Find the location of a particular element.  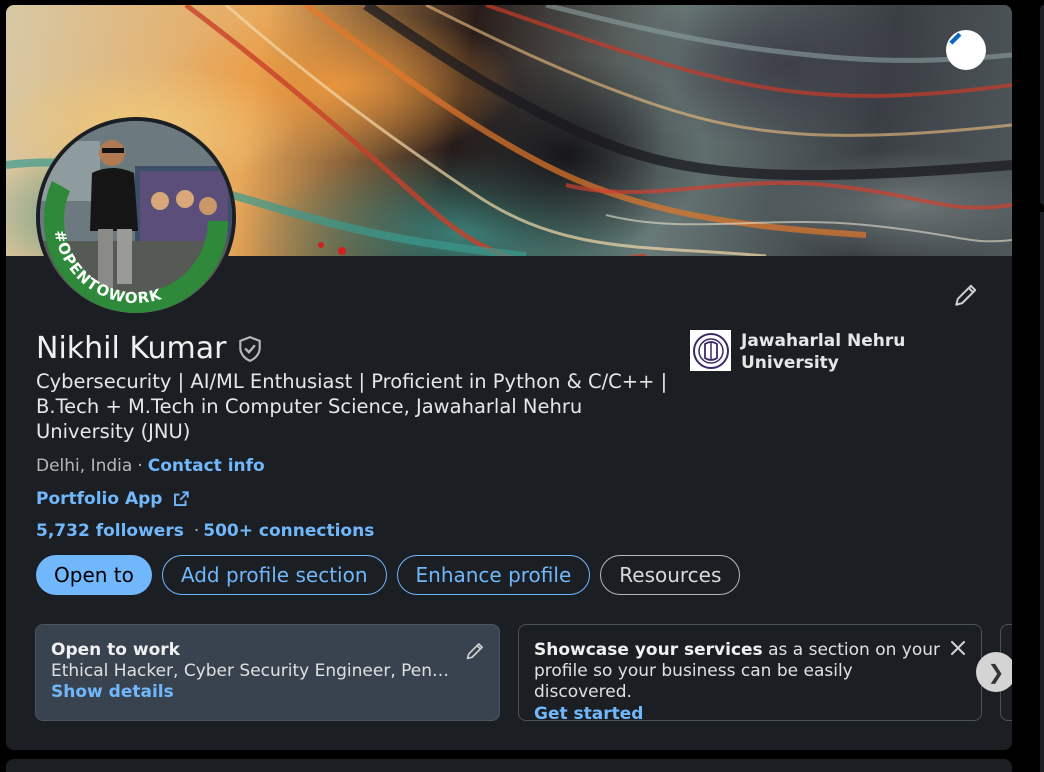

chevron-right-icon: ❯ is located at coordinates (996, 672).